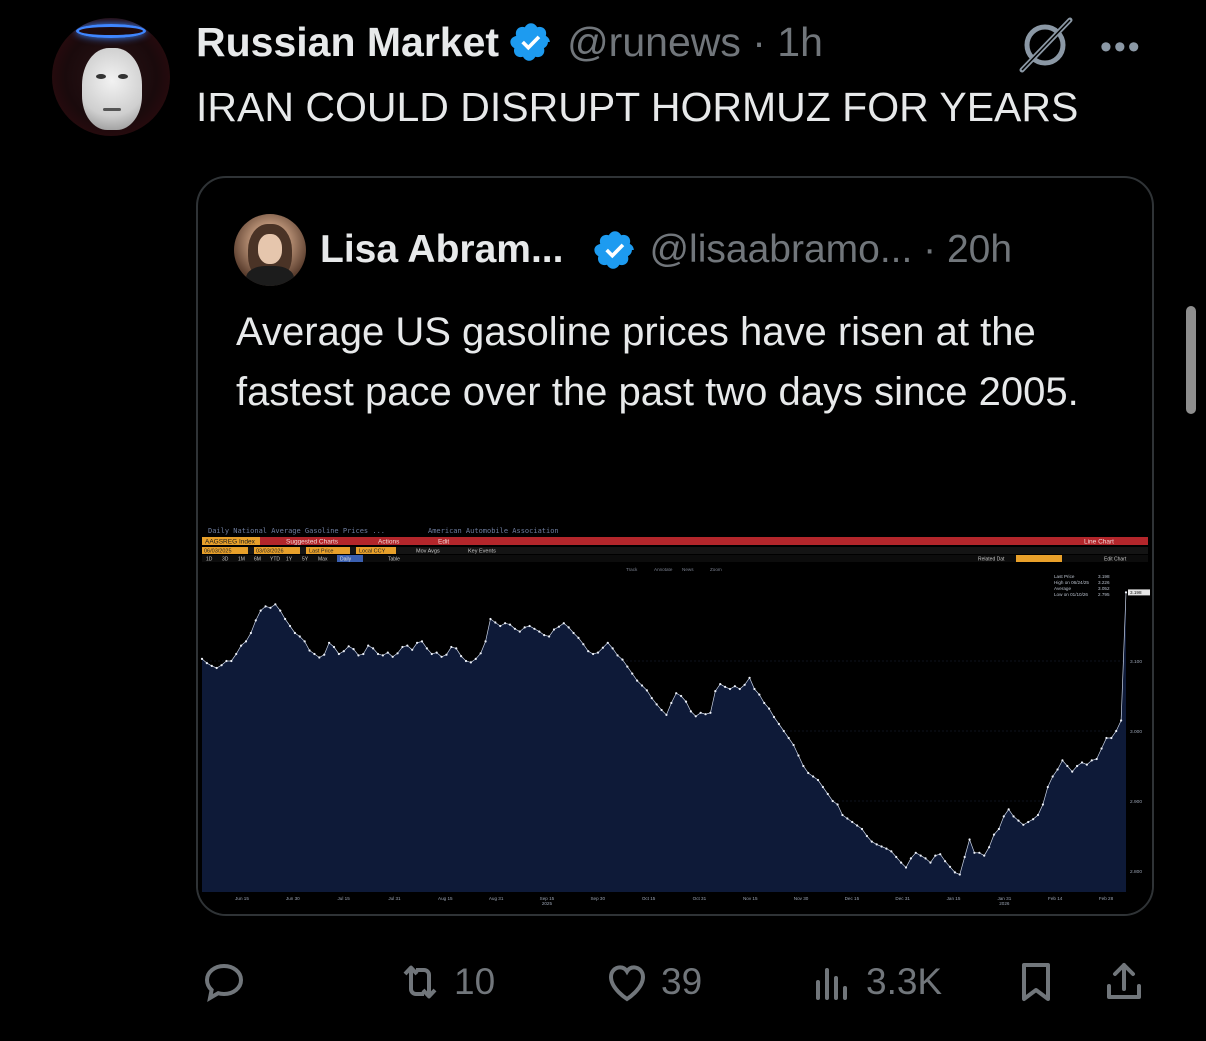 This screenshot has height=1041, width=1206. What do you see at coordinates (241, 560) in the screenshot?
I see `range-button: 1M` at bounding box center [241, 560].